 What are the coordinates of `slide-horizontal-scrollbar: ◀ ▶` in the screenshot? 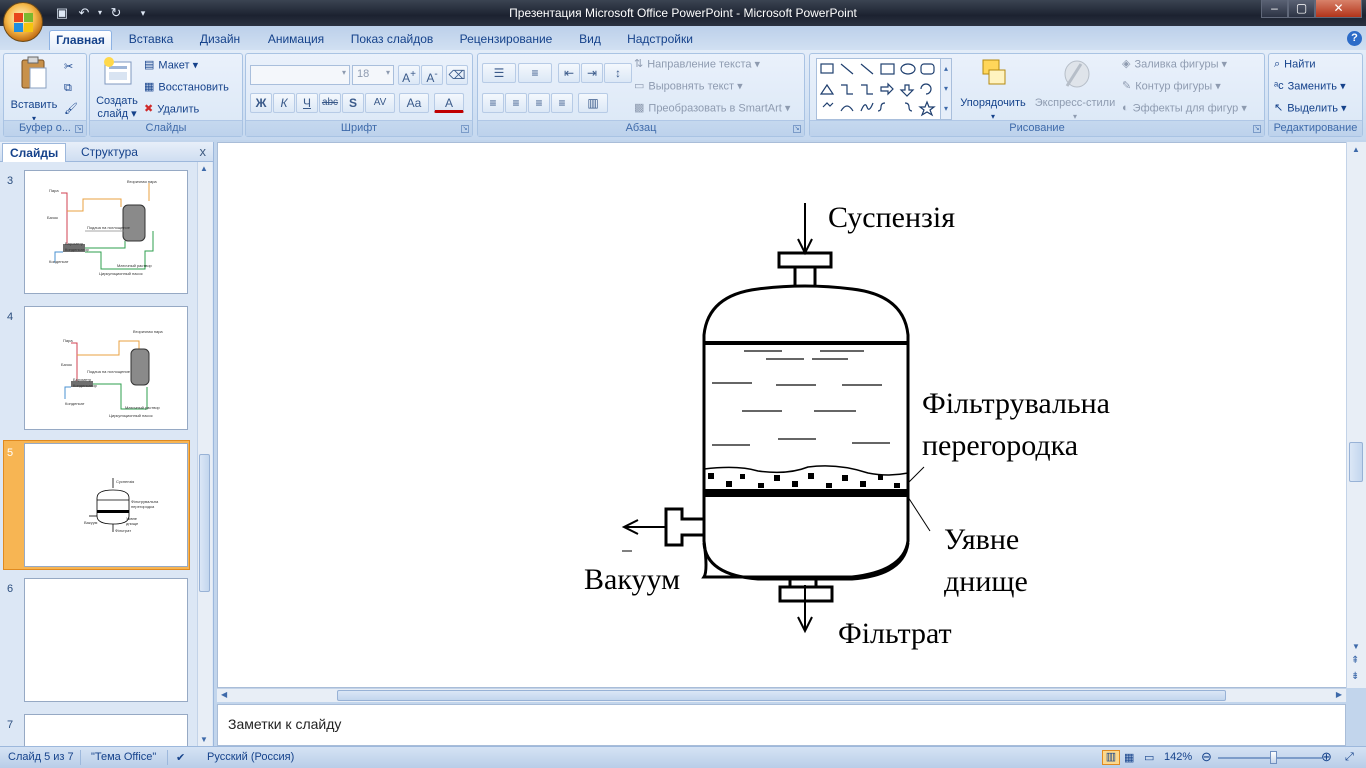 It's located at (781, 695).